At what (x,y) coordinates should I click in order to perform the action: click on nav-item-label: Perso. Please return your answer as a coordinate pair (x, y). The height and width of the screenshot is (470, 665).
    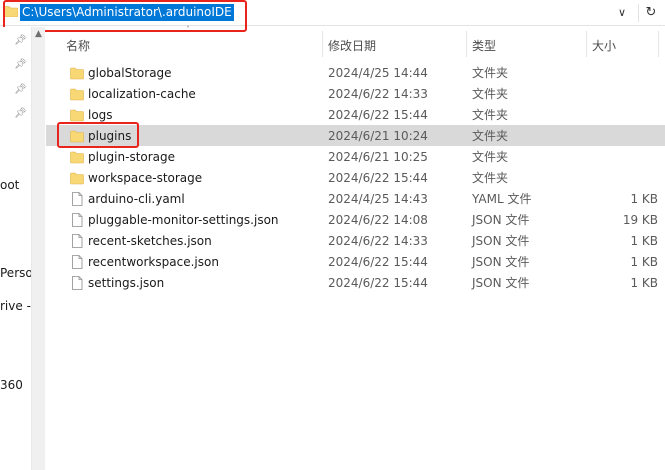
    Looking at the image, I should click on (15, 273).